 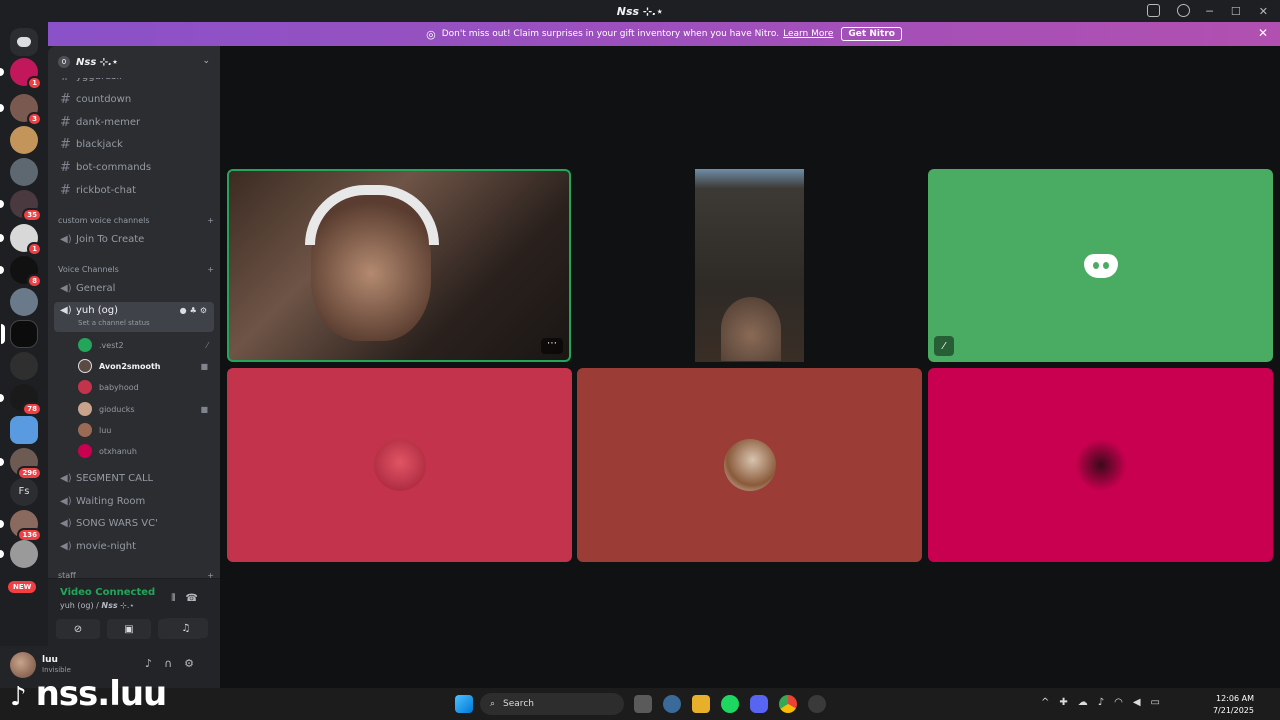 I want to click on more-options-icon: ⋯, so click(x=552, y=346).